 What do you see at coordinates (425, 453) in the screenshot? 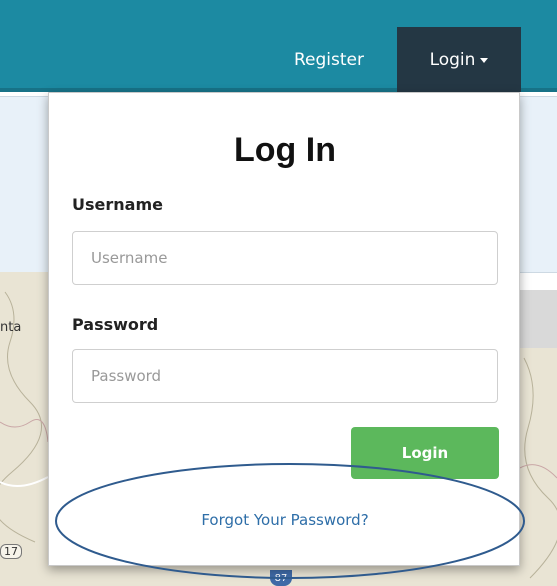
I see `login-submit-button: Login` at bounding box center [425, 453].